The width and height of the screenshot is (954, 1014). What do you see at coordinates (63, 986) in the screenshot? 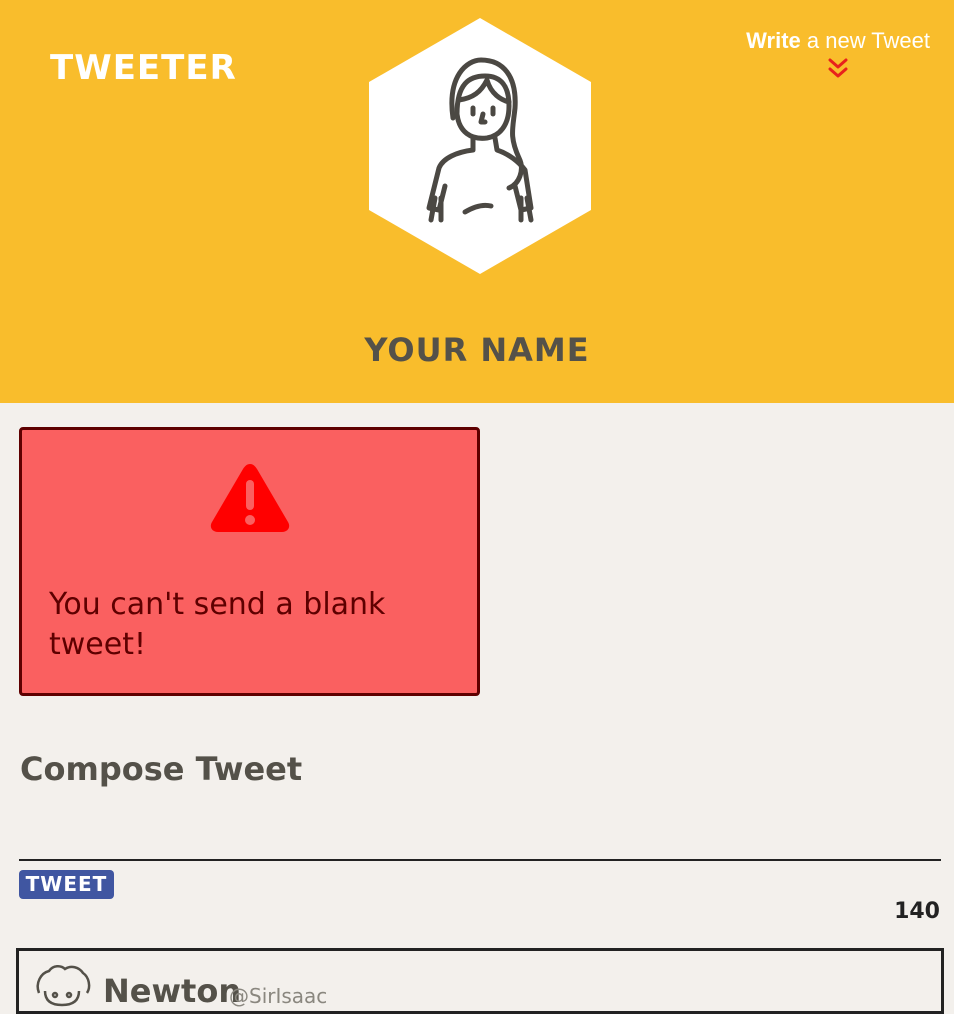
I see `newton-avatar-icon` at bounding box center [63, 986].